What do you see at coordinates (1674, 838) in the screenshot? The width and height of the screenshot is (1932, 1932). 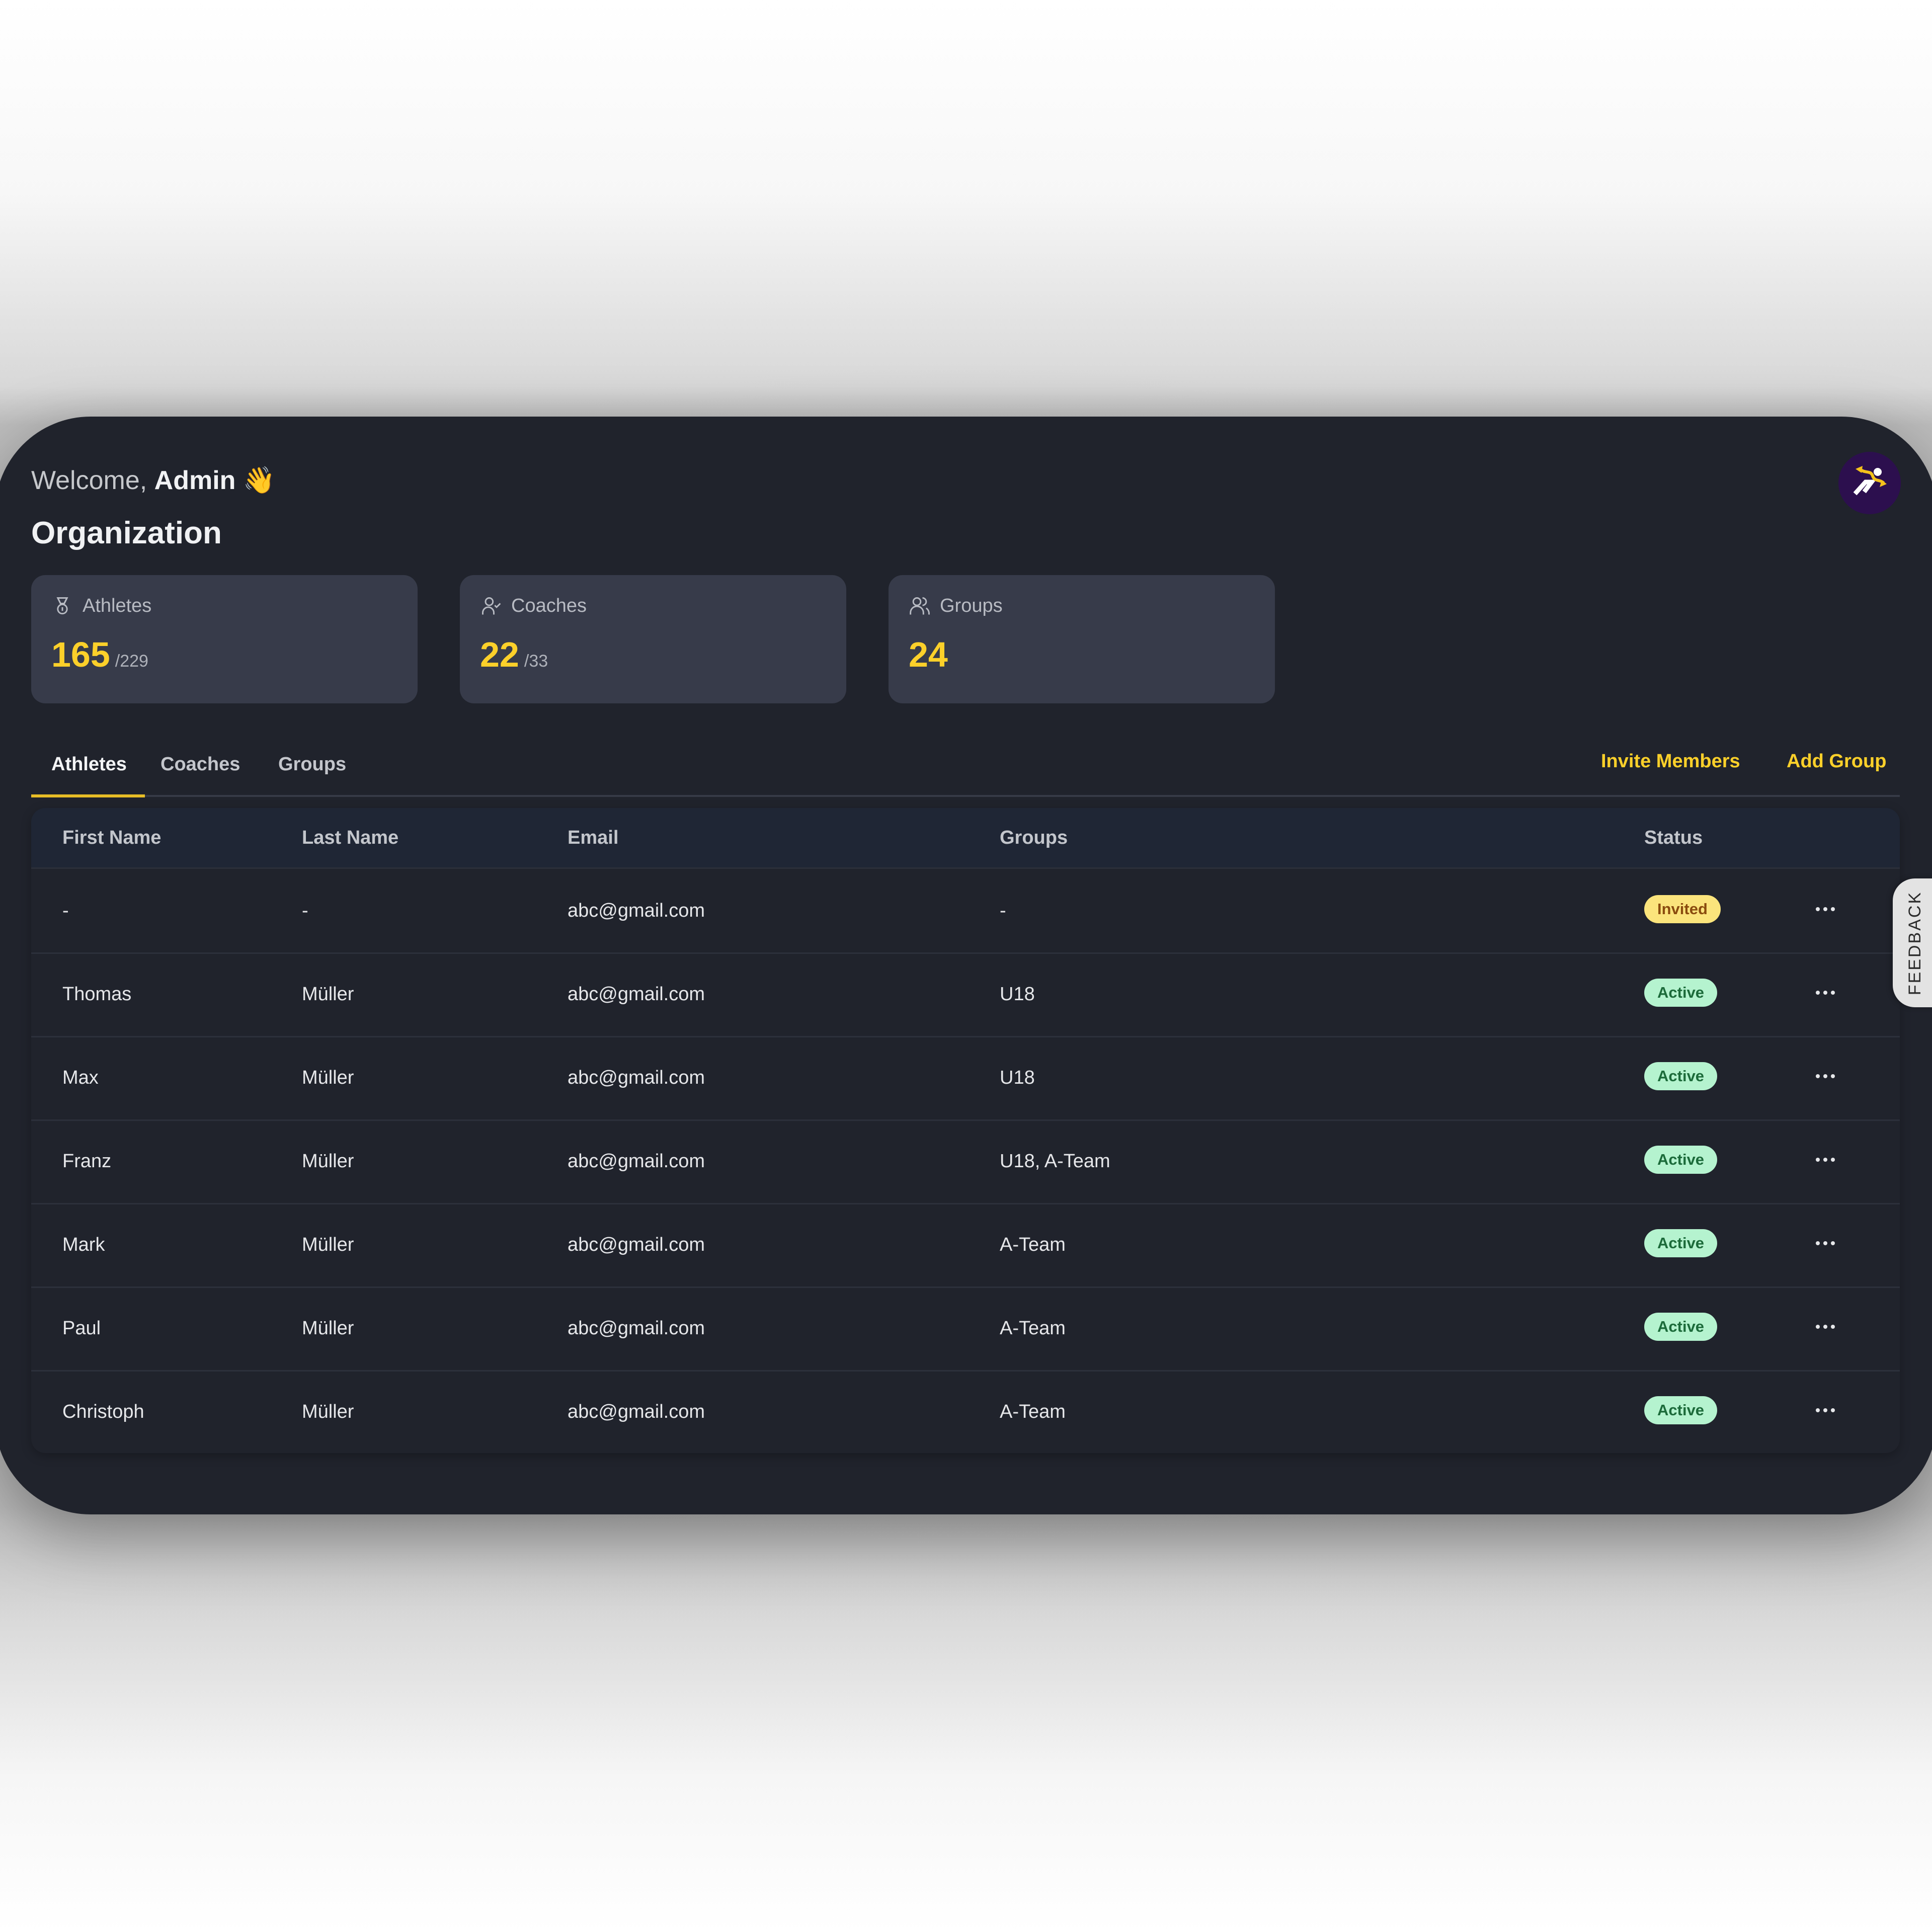 I see `column-header-status: Status` at bounding box center [1674, 838].